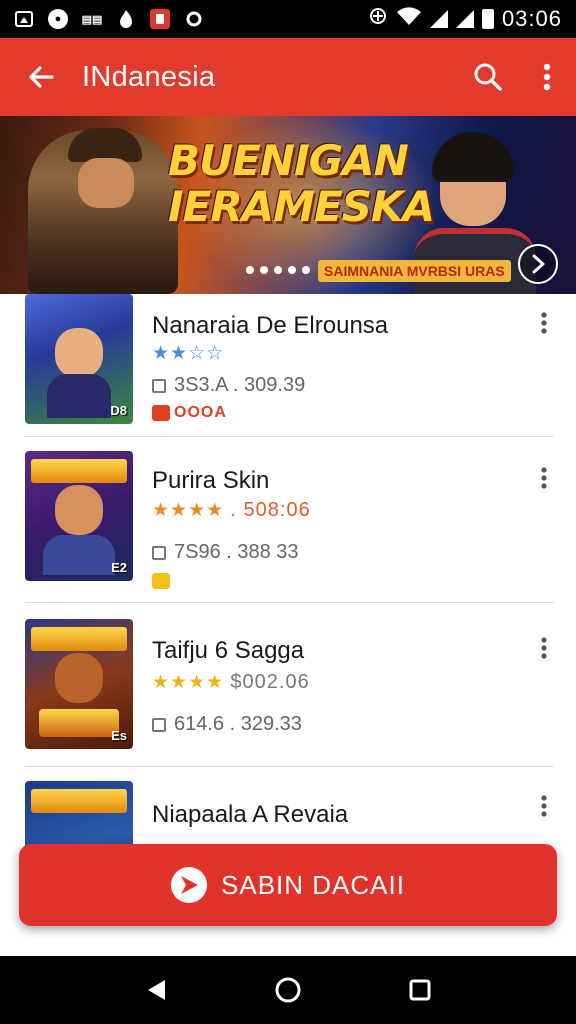 The height and width of the screenshot is (1024, 576). Describe the element at coordinates (92, 19) in the screenshot. I see `reader-icon: ▤▤` at that location.